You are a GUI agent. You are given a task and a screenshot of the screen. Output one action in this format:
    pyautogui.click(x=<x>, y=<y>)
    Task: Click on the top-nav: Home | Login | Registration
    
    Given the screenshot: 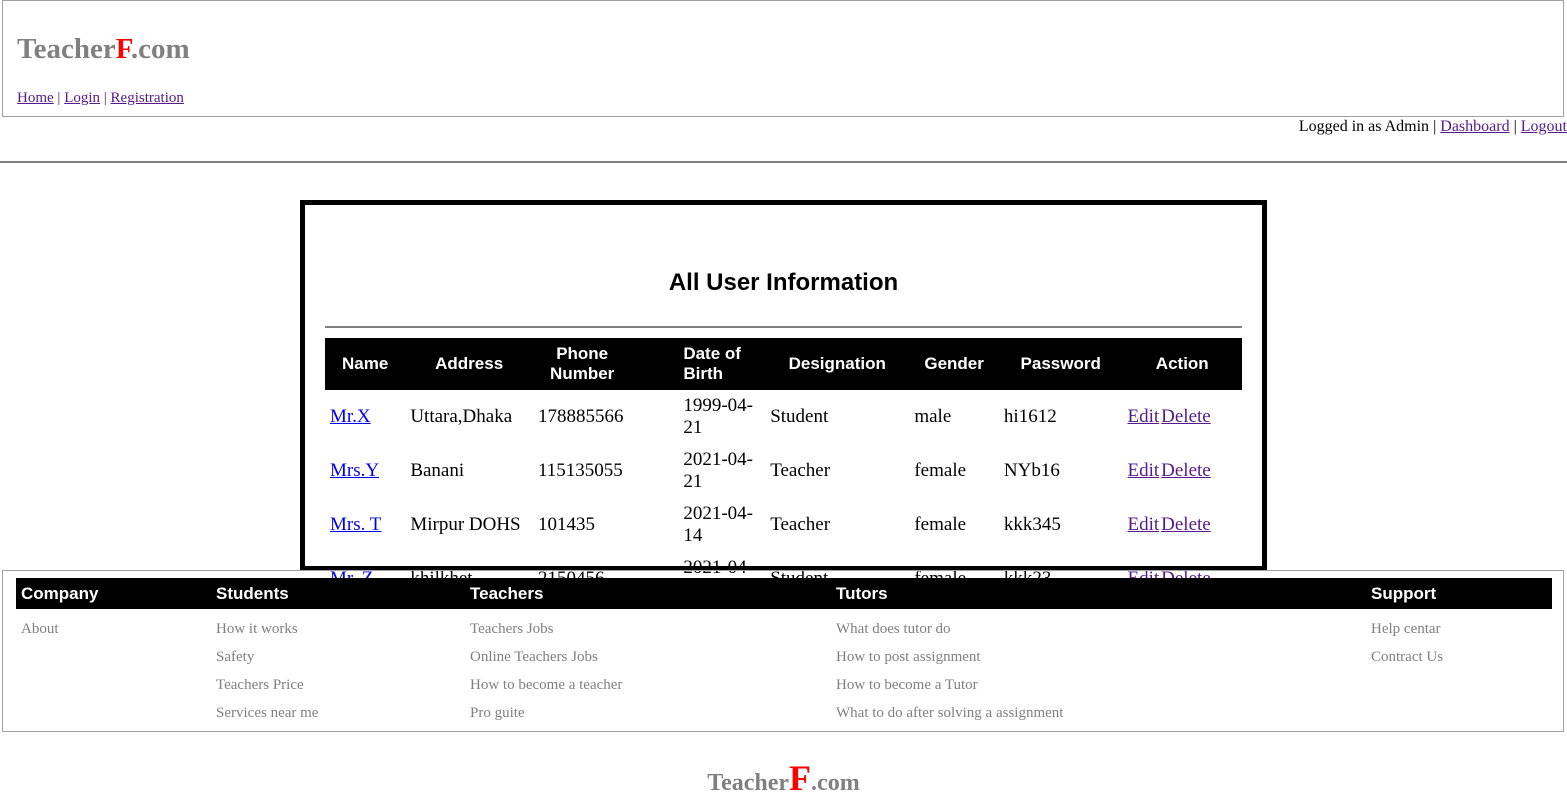 What is the action you would take?
    pyautogui.click(x=100, y=98)
    